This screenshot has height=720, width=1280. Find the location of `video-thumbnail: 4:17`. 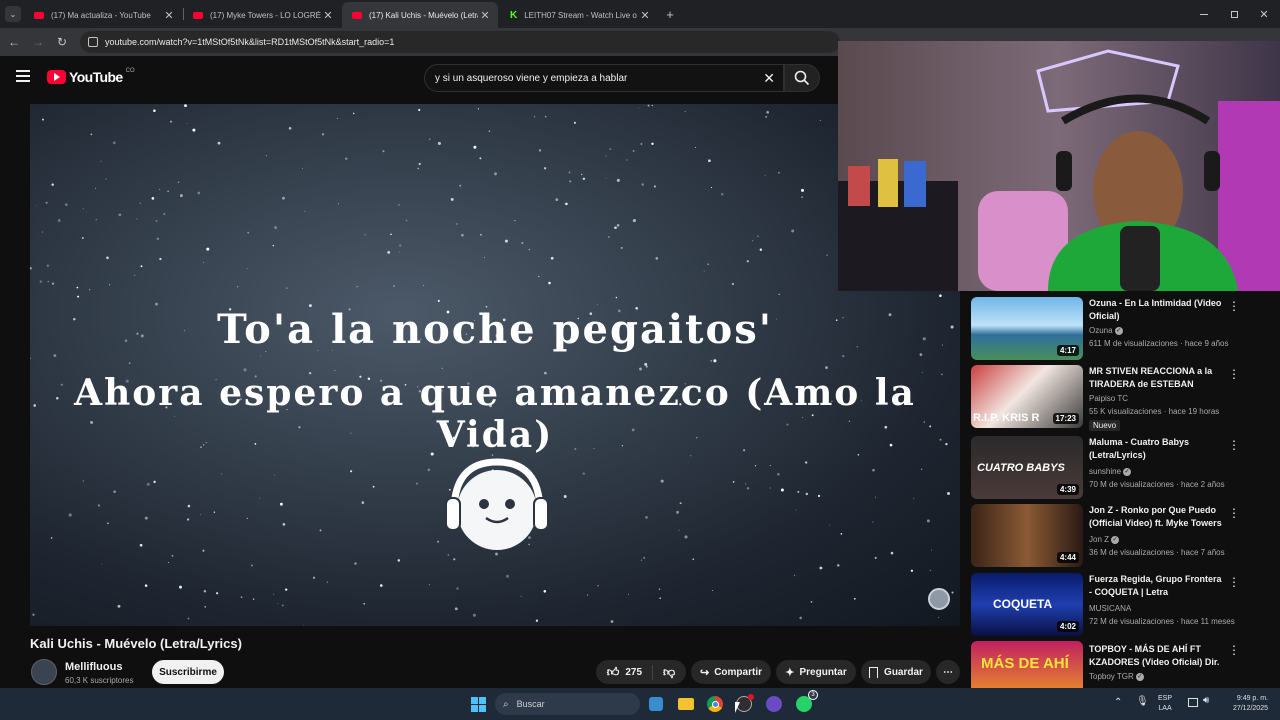

video-thumbnail: 4:17 is located at coordinates (1027, 328).